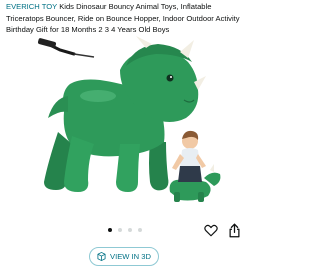 Image resolution: width=320 pixels, height=278 pixels. I want to click on toddler-rider, so click(195, 166).